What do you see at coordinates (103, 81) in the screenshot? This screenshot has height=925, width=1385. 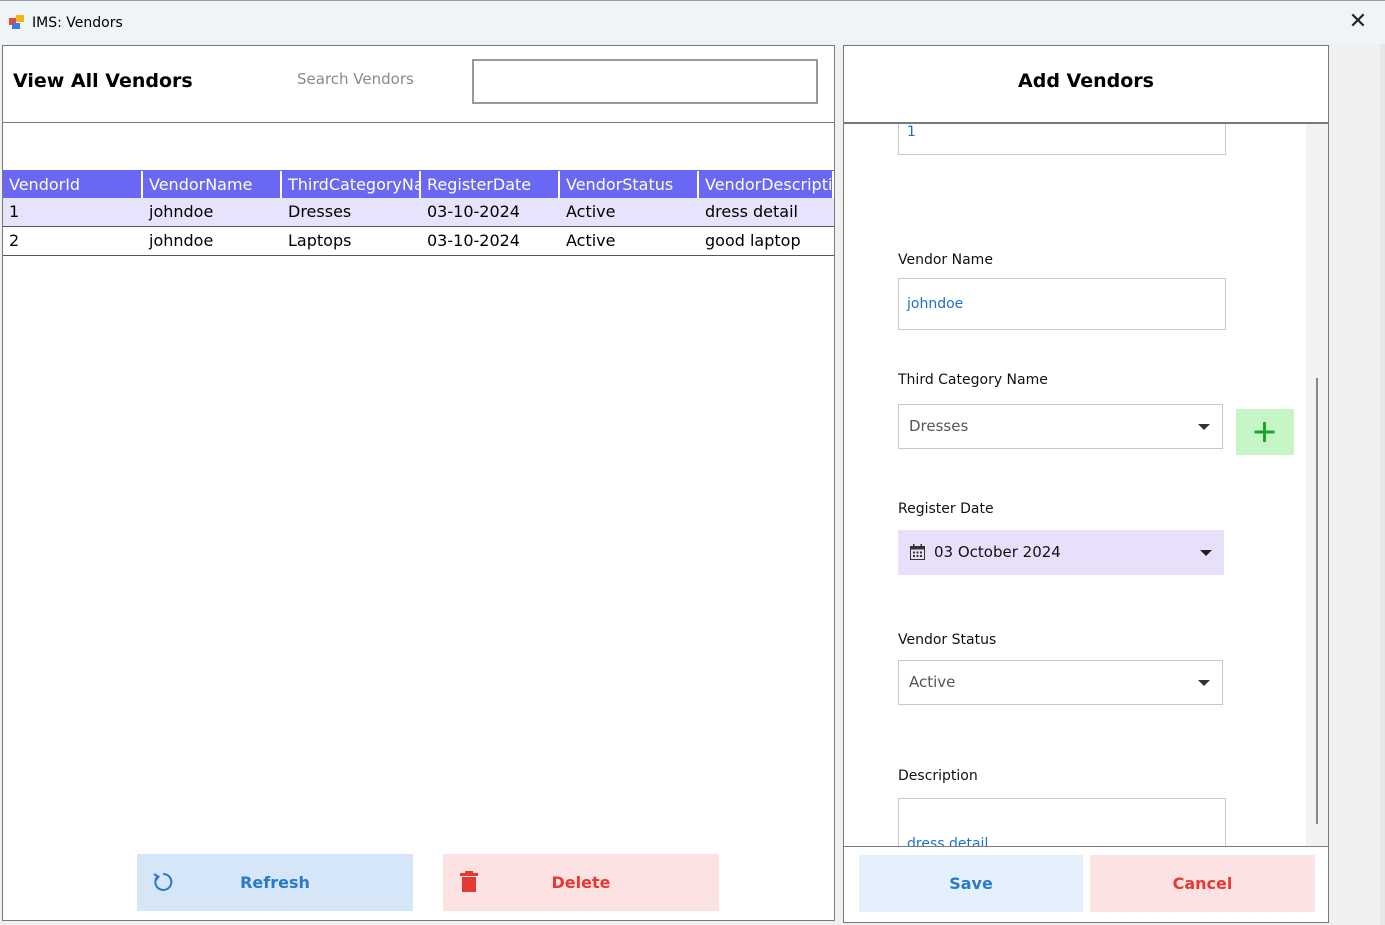 I see `view-vendors-title: View All Vendors` at bounding box center [103, 81].